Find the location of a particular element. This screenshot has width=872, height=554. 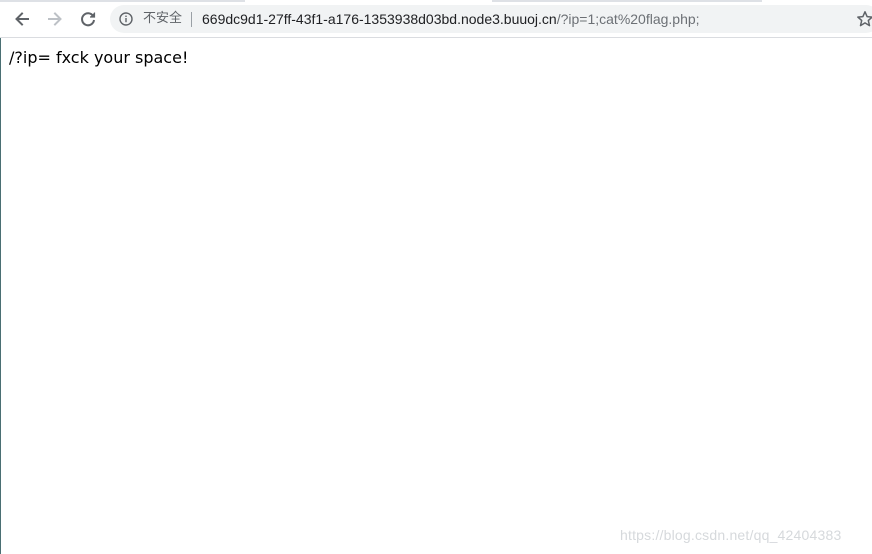

security-label: 不安全 is located at coordinates (162, 19).